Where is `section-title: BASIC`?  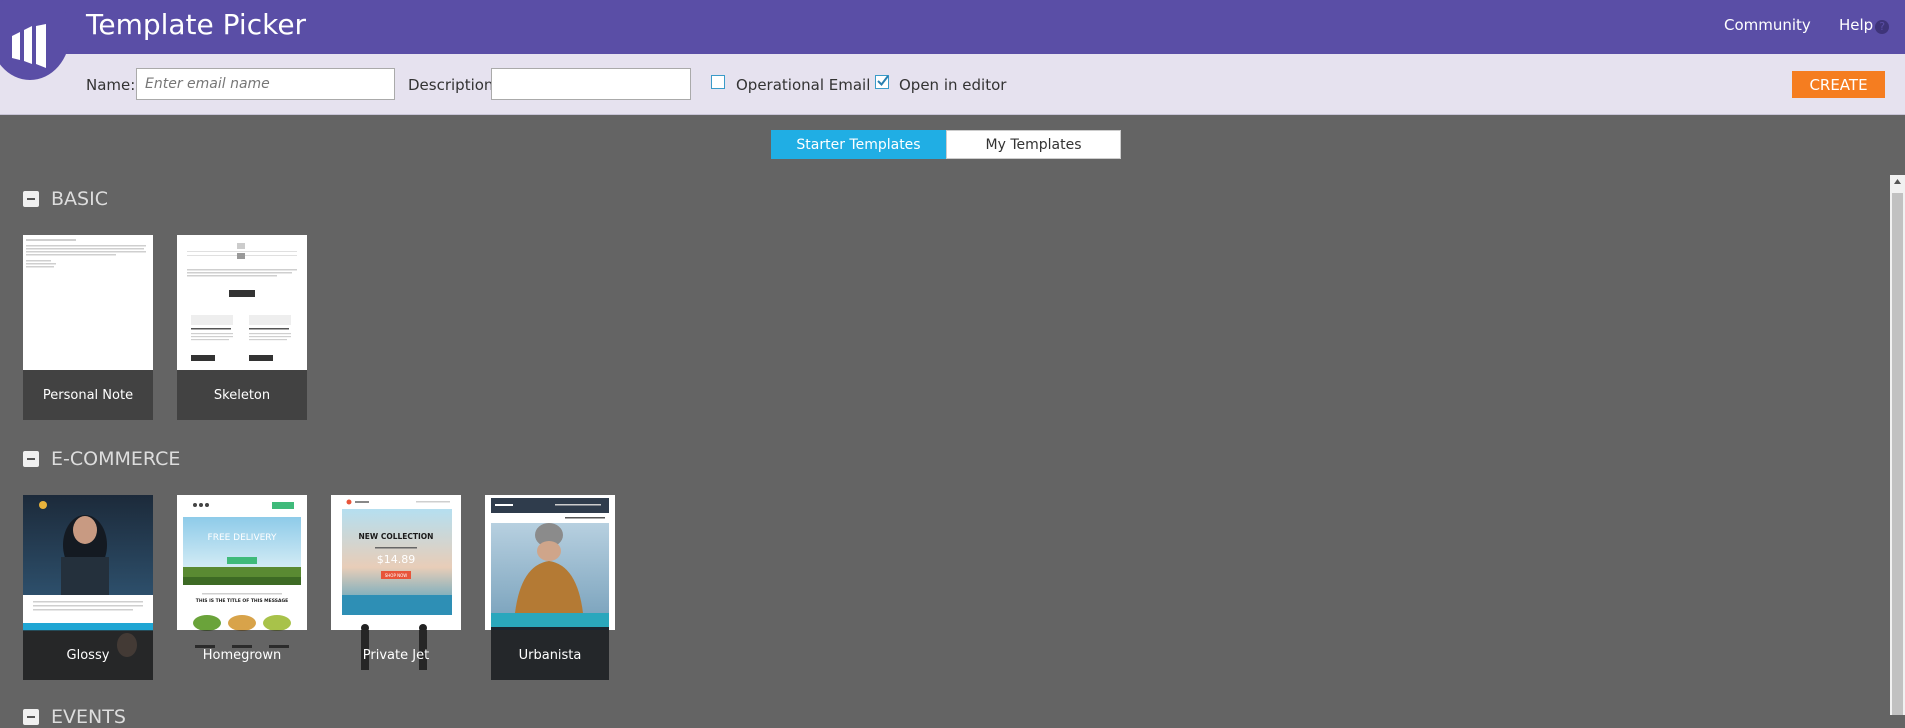 section-title: BASIC is located at coordinates (79, 199).